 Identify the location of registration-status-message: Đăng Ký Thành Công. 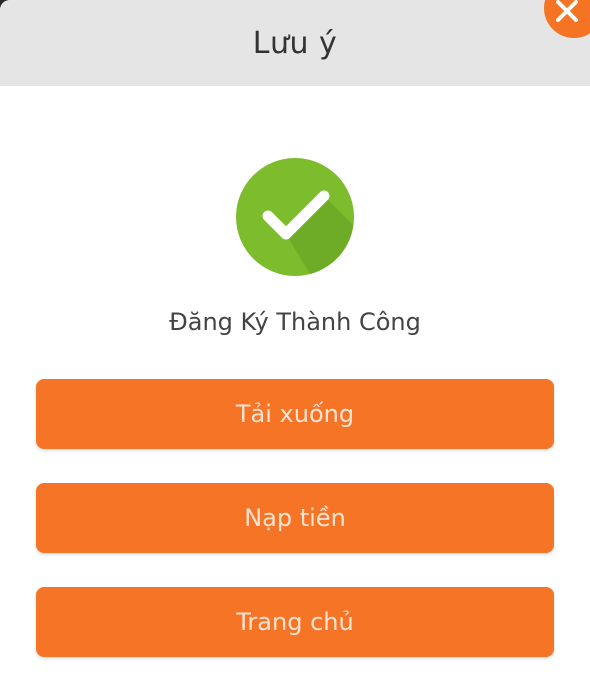
(295, 322).